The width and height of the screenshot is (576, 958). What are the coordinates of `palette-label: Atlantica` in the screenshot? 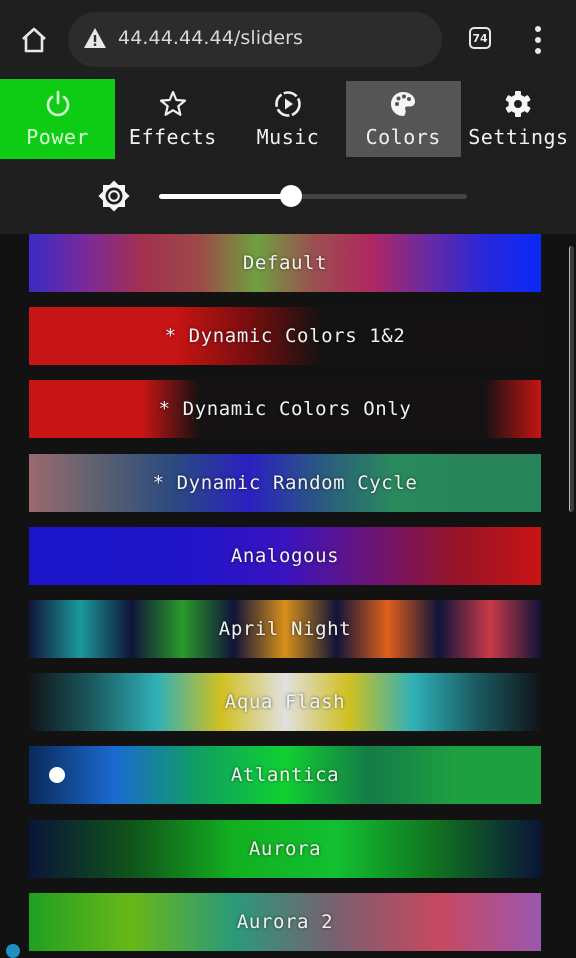 It's located at (285, 775).